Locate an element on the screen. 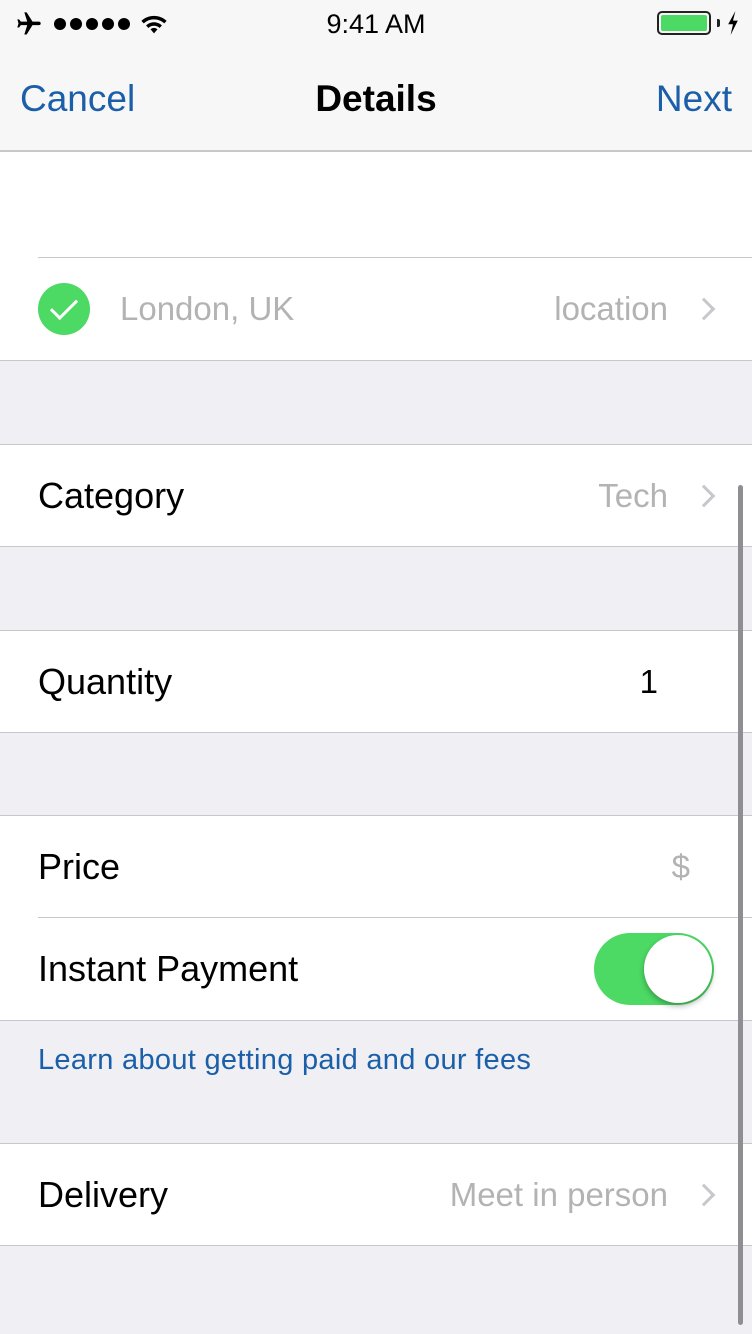  quantity-section: Quantity 1 is located at coordinates (376, 681).